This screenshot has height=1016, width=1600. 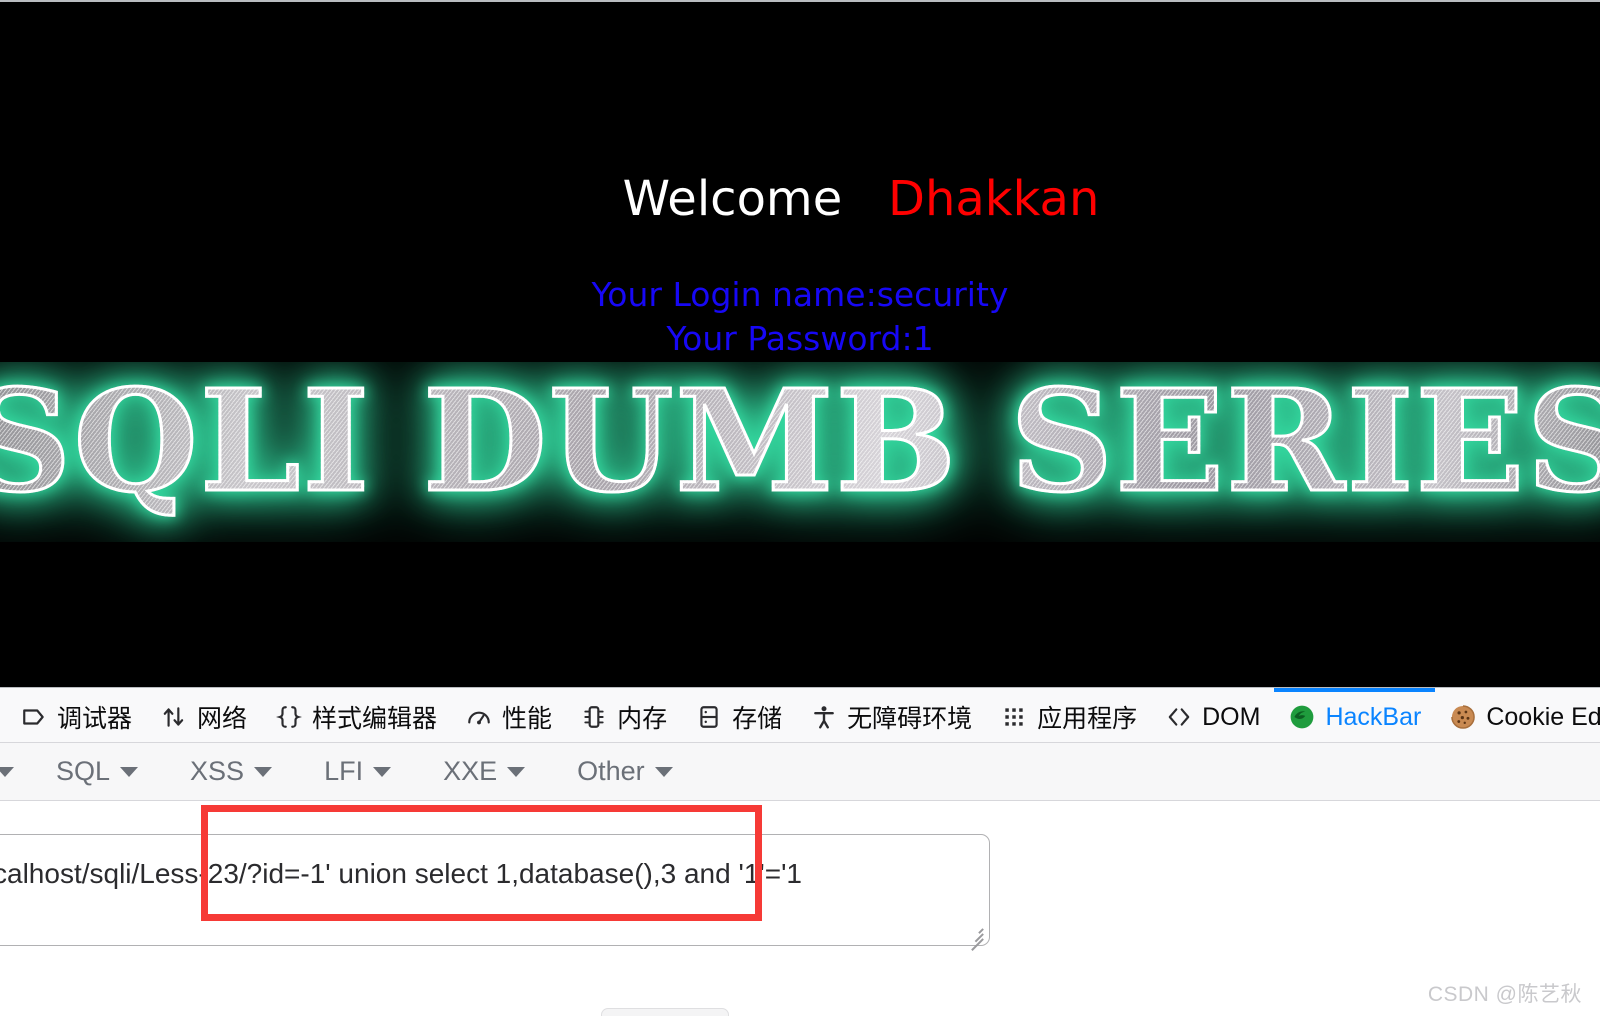 I want to click on hackbar-menu-sql: SQL, so click(x=97, y=771).